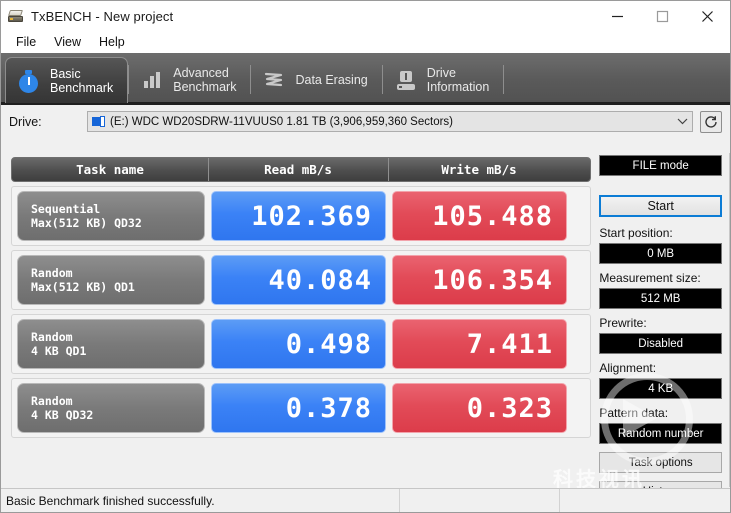 This screenshot has width=731, height=513. What do you see at coordinates (205, 79) in the screenshot?
I see `tab-advanced-benchmark-label: Advanced Benchmark` at bounding box center [205, 79].